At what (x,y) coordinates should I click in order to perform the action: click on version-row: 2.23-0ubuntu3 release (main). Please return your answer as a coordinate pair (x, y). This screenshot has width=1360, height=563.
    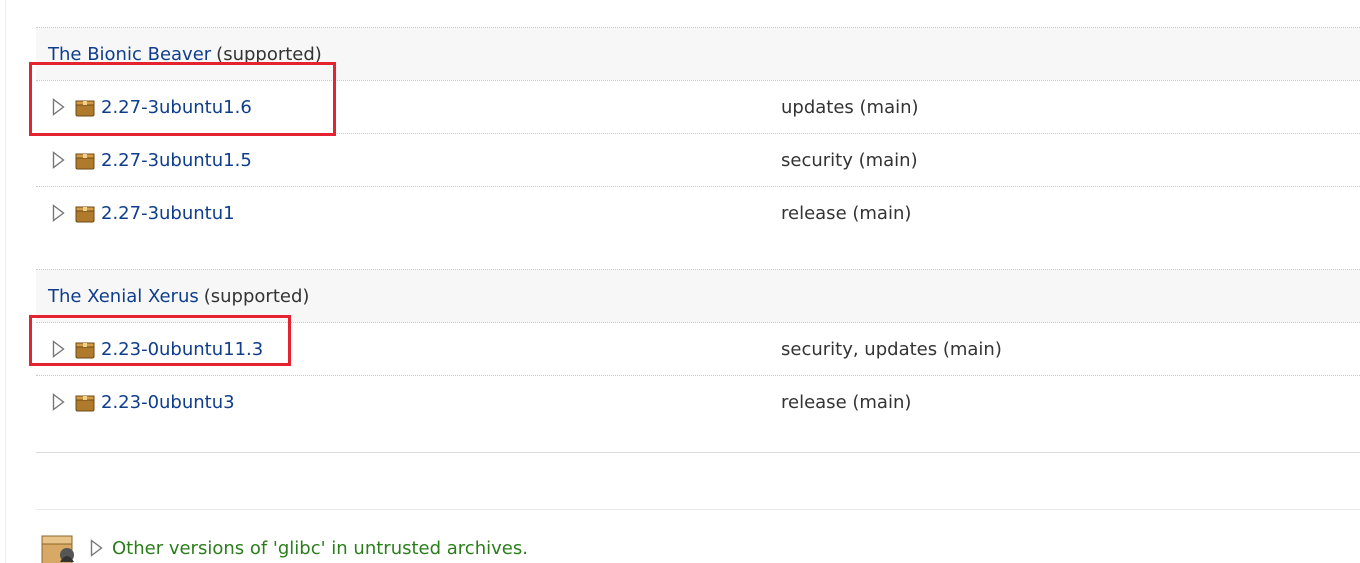
    Looking at the image, I should click on (698, 402).